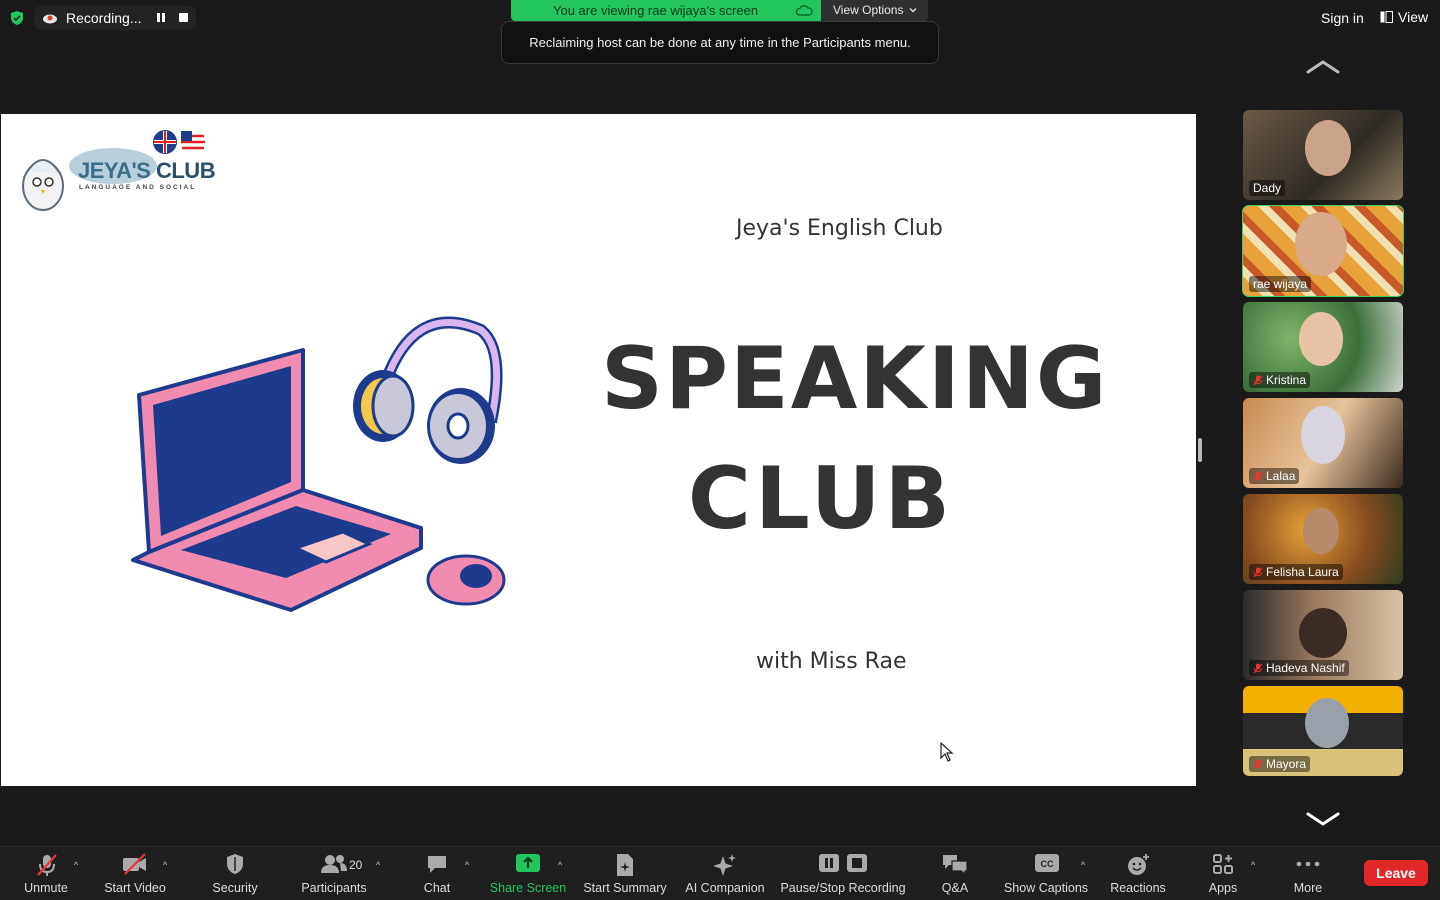 Image resolution: width=1440 pixels, height=900 pixels. What do you see at coordinates (378, 865) in the screenshot?
I see `participants-options-caret-icon: ^` at bounding box center [378, 865].